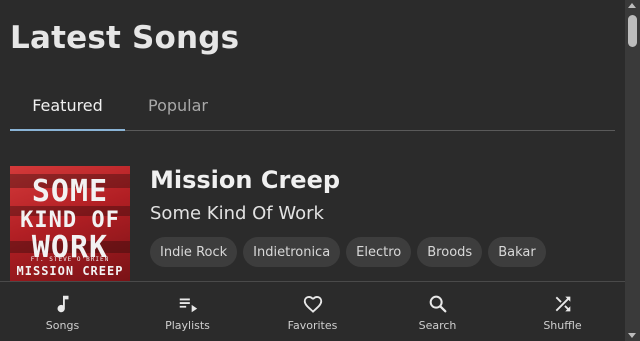  I want to click on tab-featured: Featured, so click(67, 105).